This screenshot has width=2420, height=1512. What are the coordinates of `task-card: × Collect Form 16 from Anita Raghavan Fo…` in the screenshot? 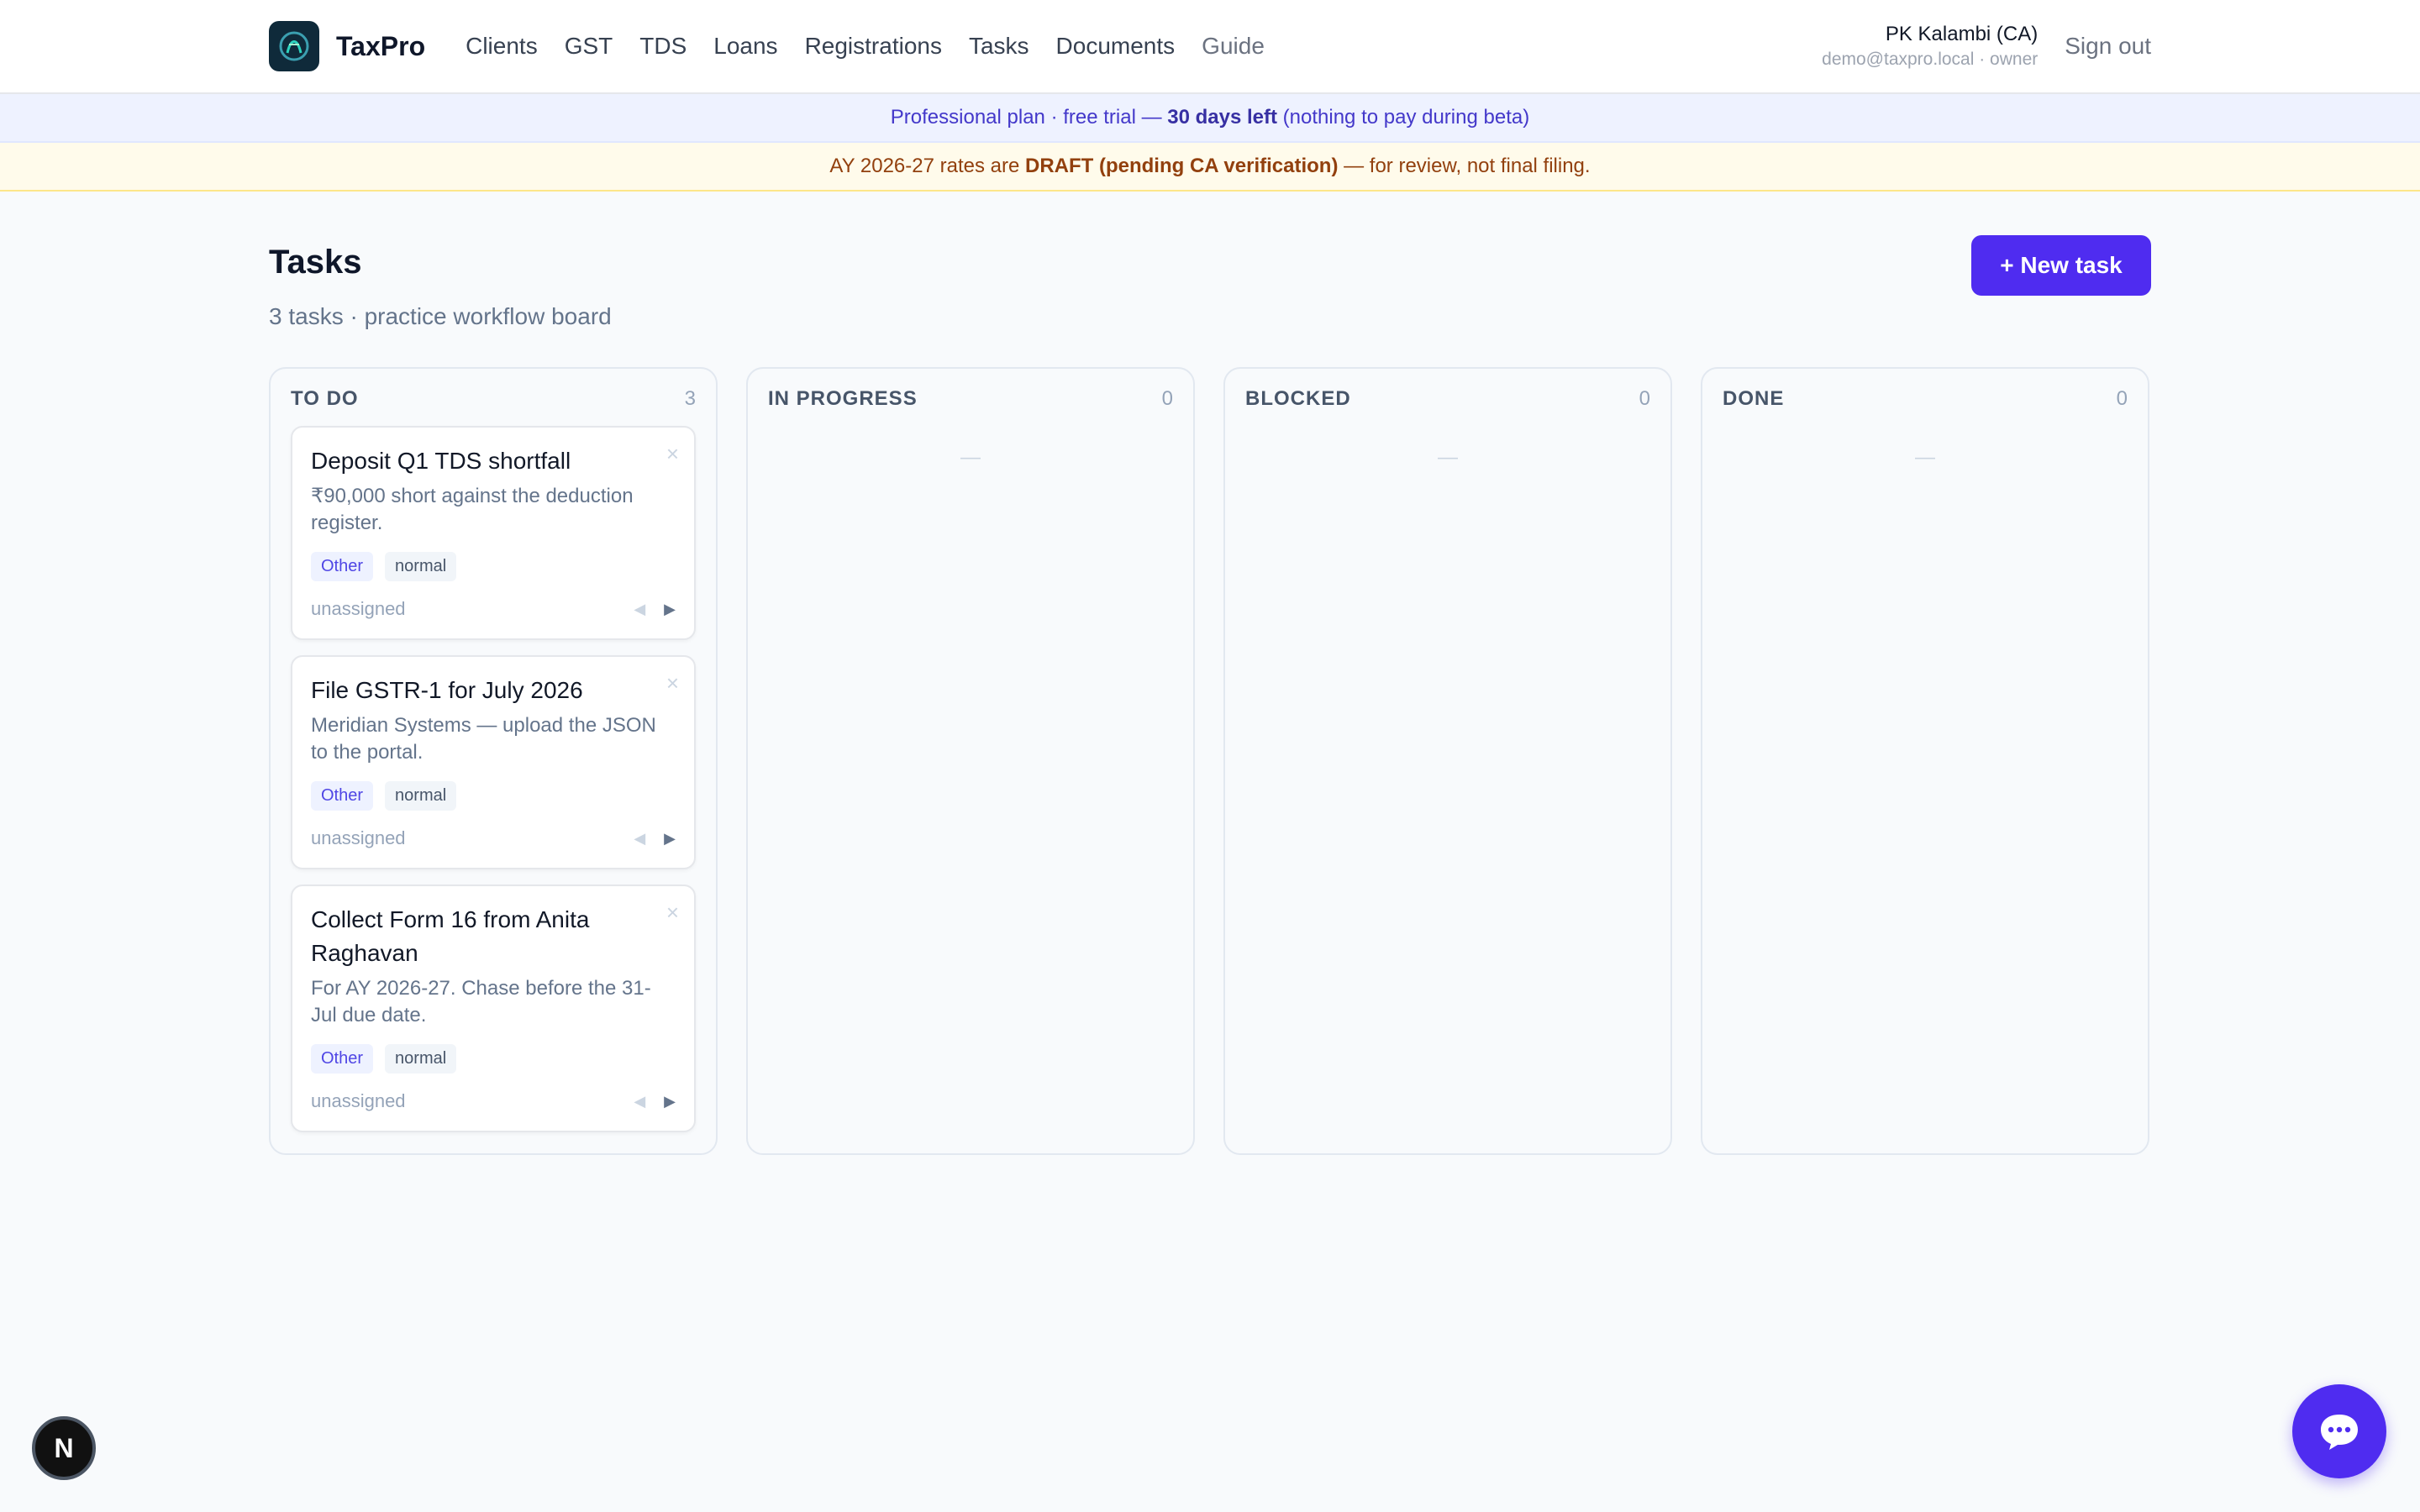 It's located at (494, 1008).